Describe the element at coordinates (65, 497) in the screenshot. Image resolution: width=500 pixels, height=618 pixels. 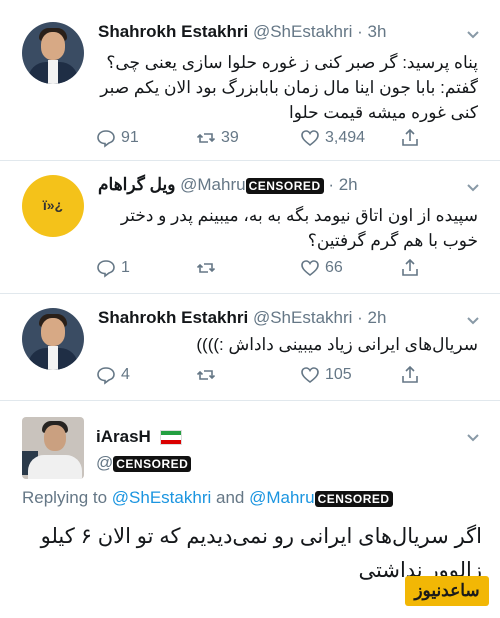
I see `replying-prefix: Replying to` at that location.